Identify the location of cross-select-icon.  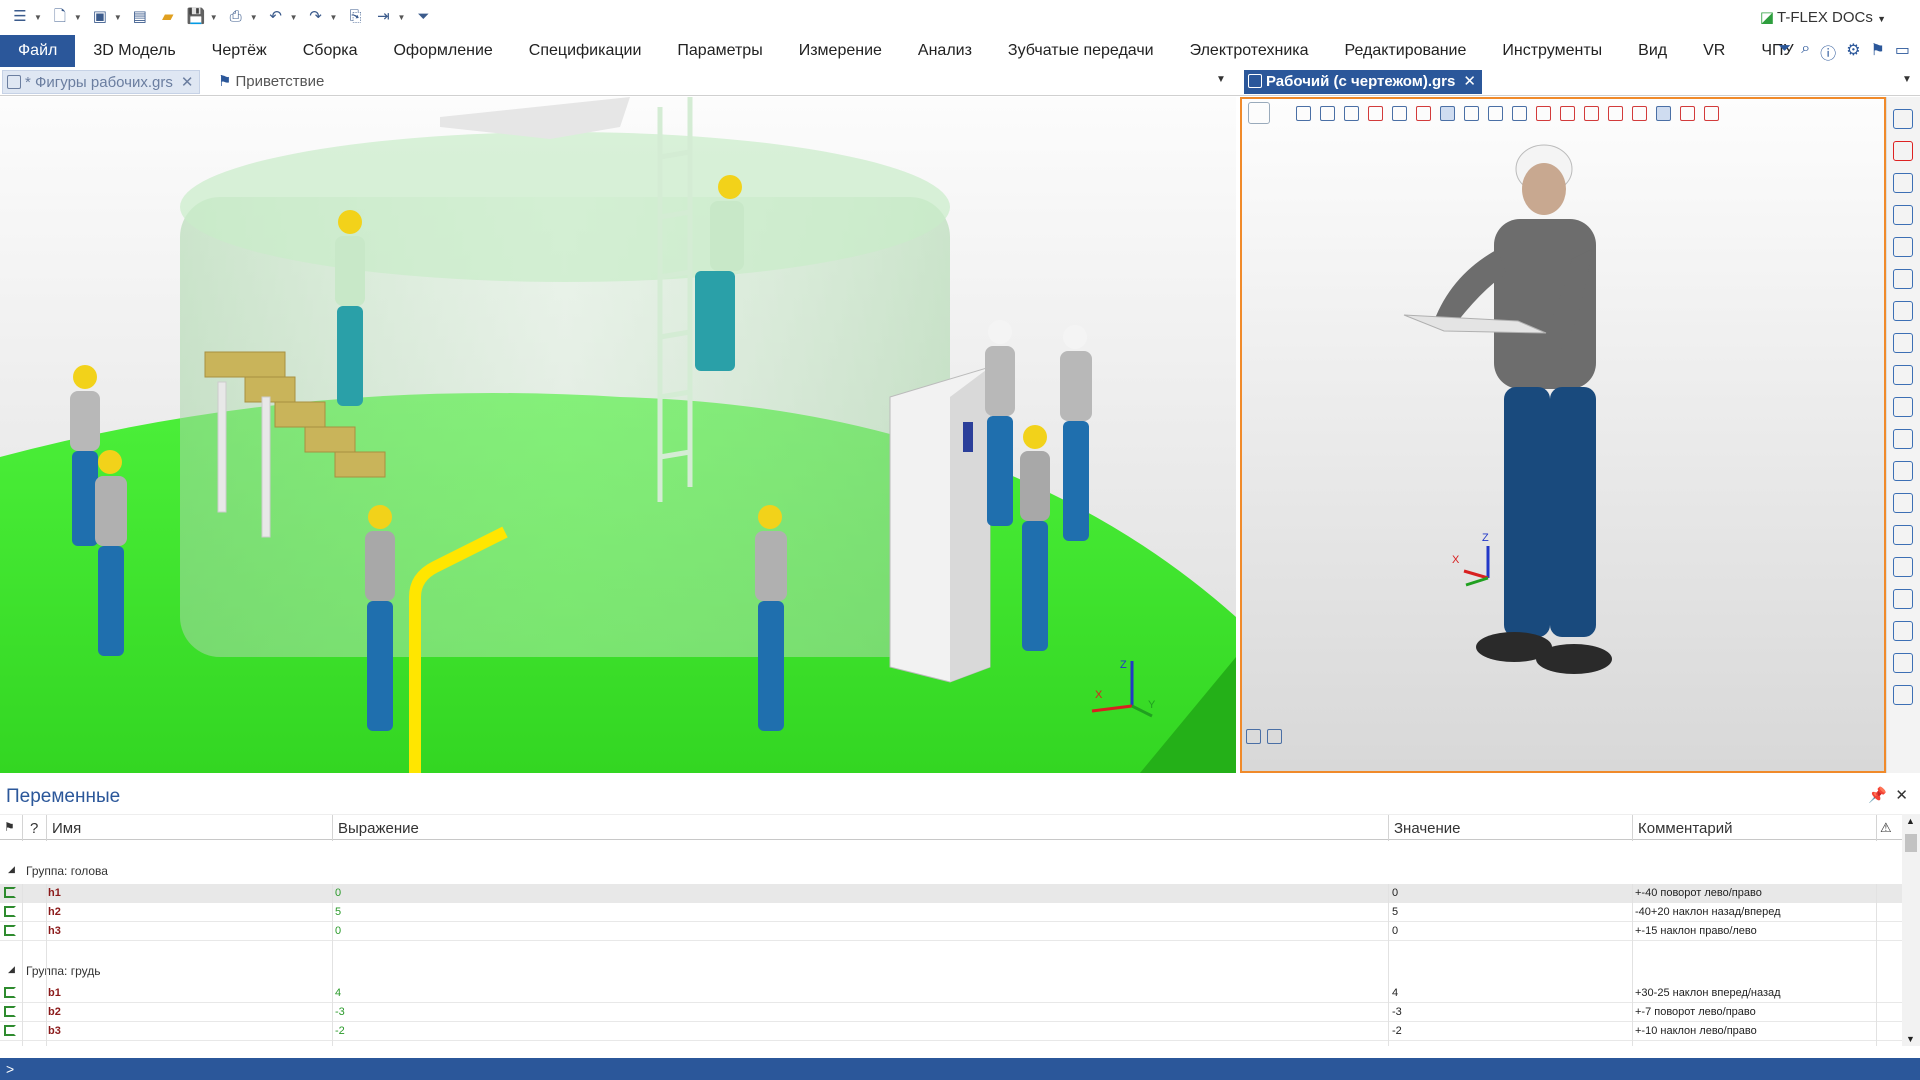
(1423, 113).